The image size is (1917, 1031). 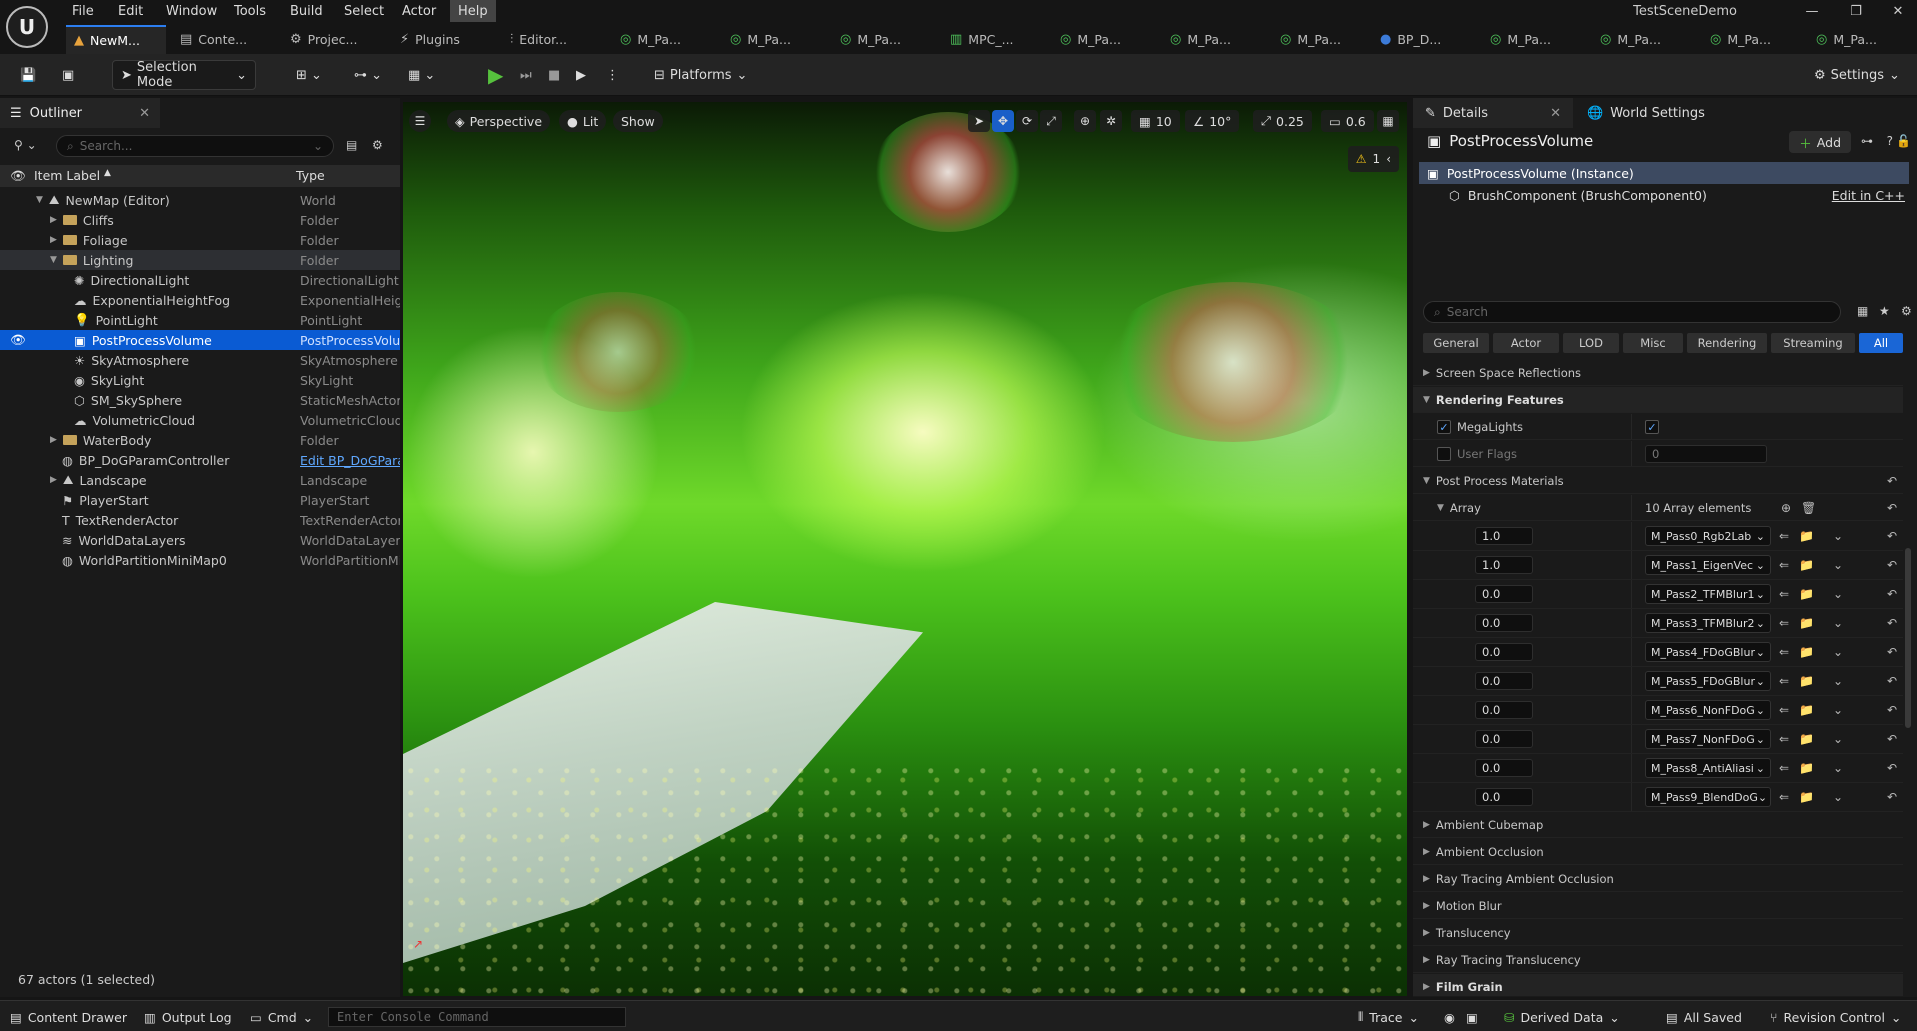 What do you see at coordinates (1085, 121) in the screenshot?
I see `world-space-icon: ⊕` at bounding box center [1085, 121].